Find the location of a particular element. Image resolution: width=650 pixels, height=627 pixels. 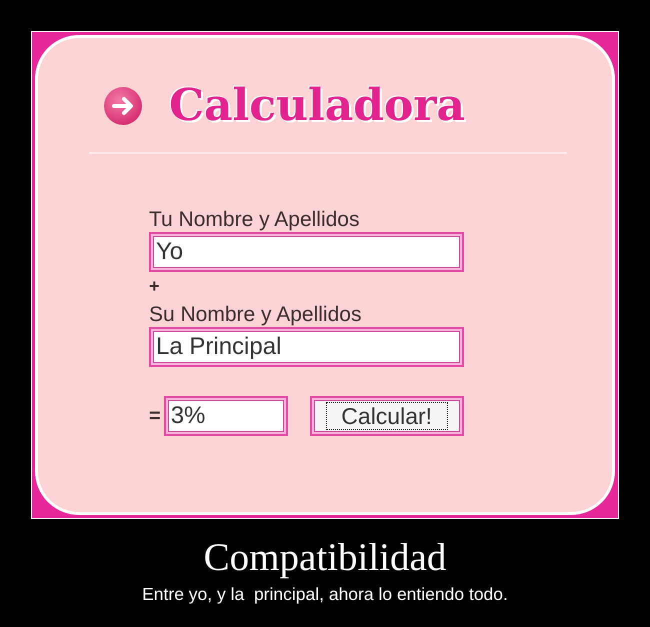

calculate-button: Calcular! is located at coordinates (387, 416).